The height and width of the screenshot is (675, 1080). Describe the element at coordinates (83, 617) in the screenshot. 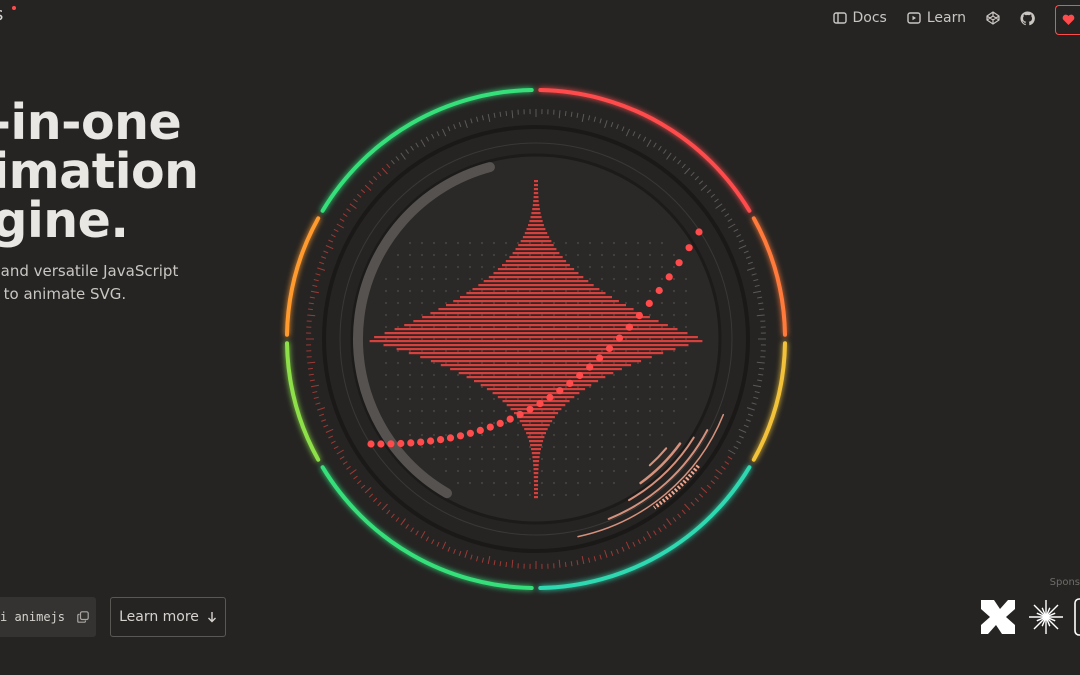

I see `copy-icon` at that location.